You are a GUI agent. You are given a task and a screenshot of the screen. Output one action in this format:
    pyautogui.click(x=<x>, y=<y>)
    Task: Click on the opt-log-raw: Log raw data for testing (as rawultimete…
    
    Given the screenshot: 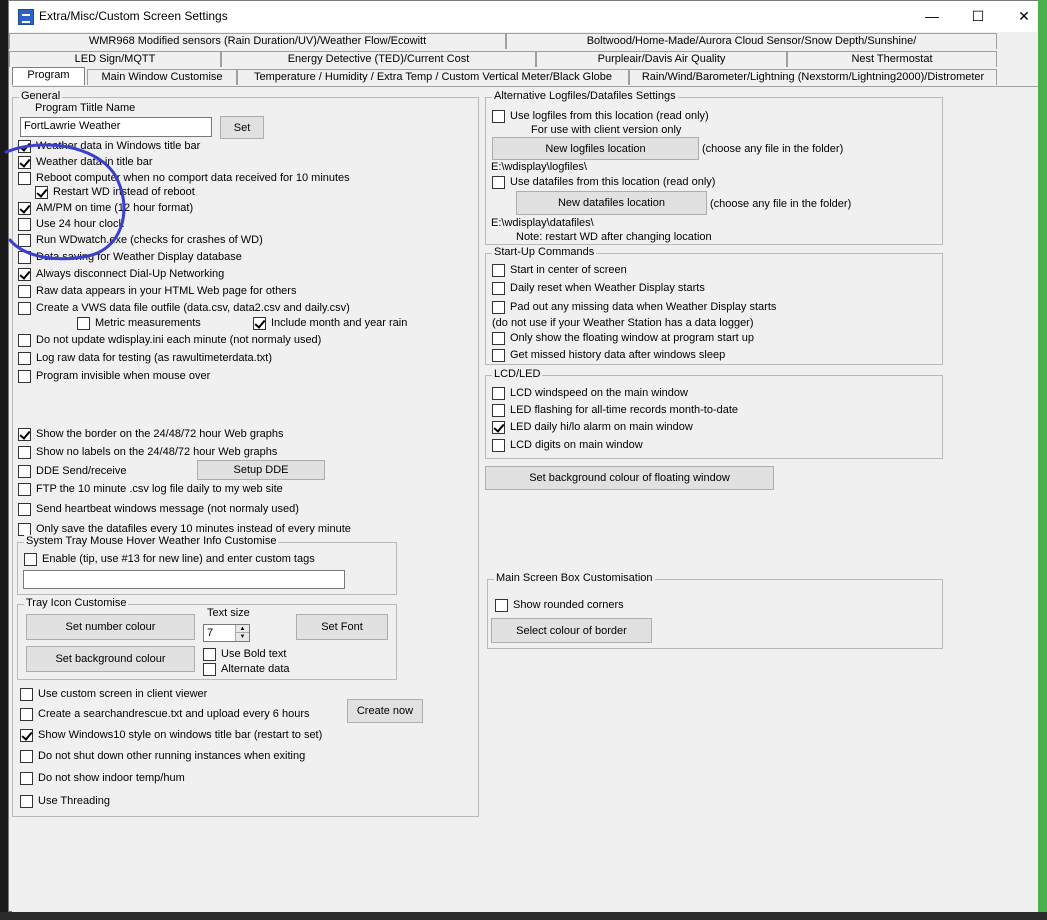 What is the action you would take?
    pyautogui.click(x=145, y=358)
    